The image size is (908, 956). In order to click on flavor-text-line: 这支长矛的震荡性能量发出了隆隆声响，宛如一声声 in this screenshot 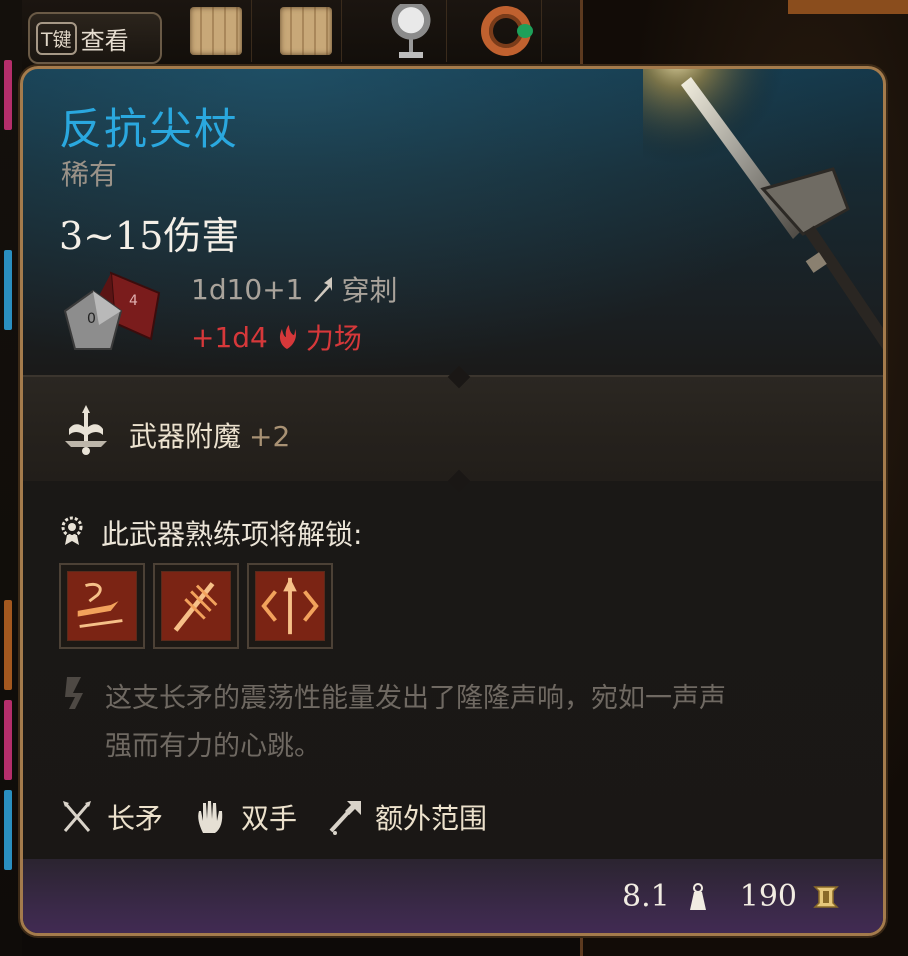, I will do `click(415, 698)`.